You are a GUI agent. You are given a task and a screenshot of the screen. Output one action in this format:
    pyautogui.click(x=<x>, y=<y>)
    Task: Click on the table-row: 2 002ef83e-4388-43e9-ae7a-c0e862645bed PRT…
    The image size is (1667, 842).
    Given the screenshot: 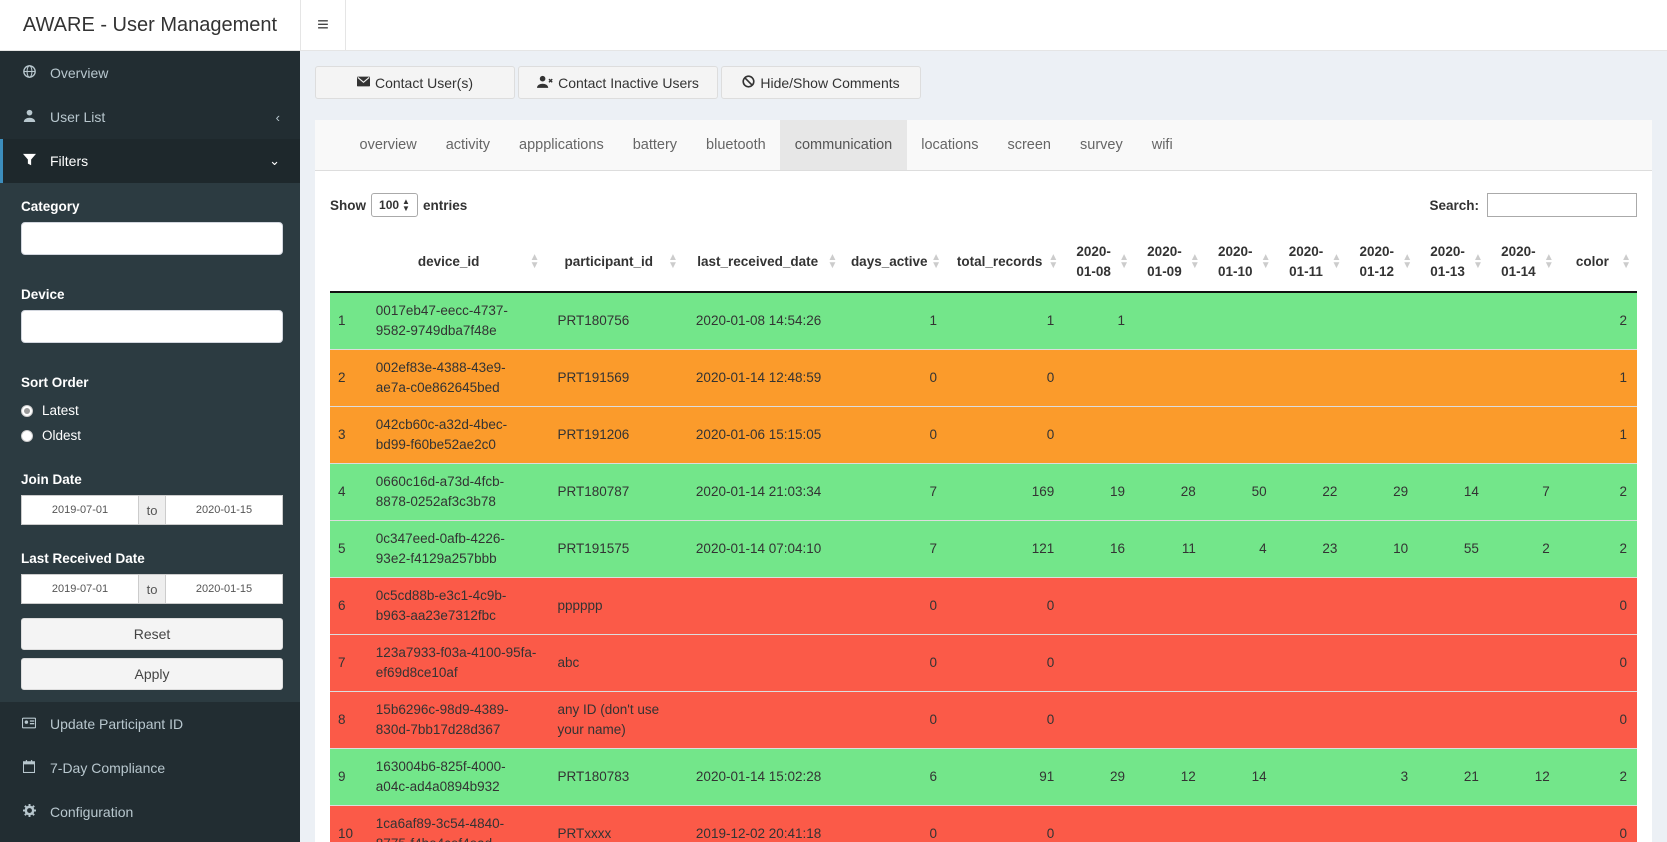 What is the action you would take?
    pyautogui.click(x=983, y=378)
    